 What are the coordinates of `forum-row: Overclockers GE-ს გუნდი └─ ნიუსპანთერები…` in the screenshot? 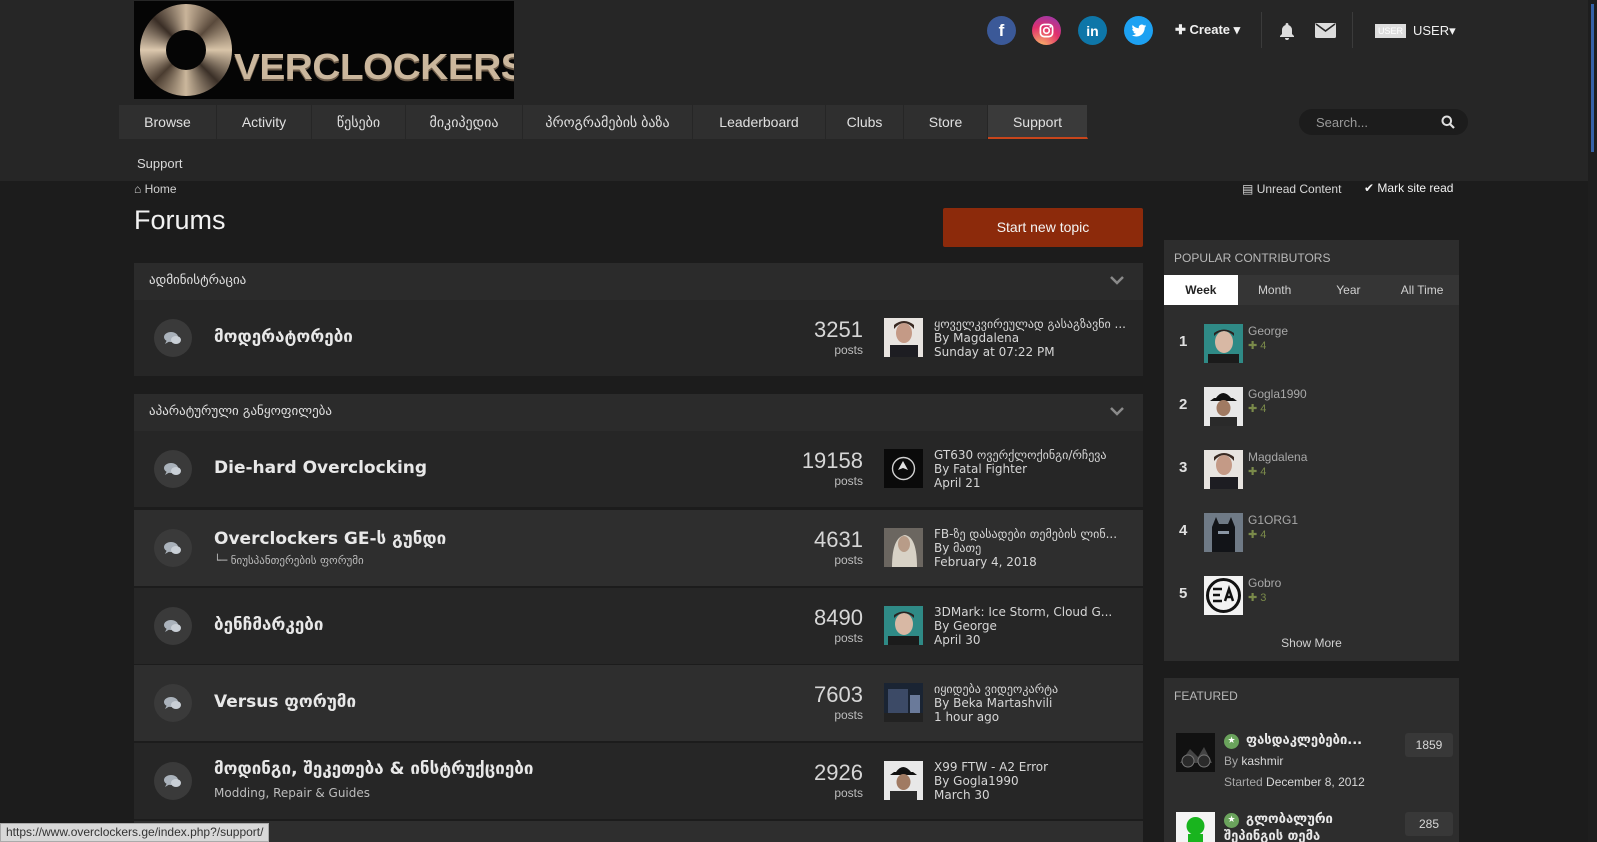 It's located at (638, 548).